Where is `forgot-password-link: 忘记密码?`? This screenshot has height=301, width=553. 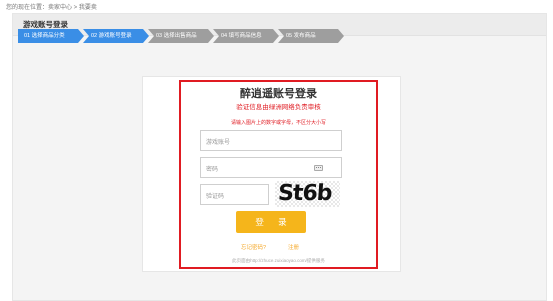
forgot-password-link: 忘记密码? is located at coordinates (253, 247).